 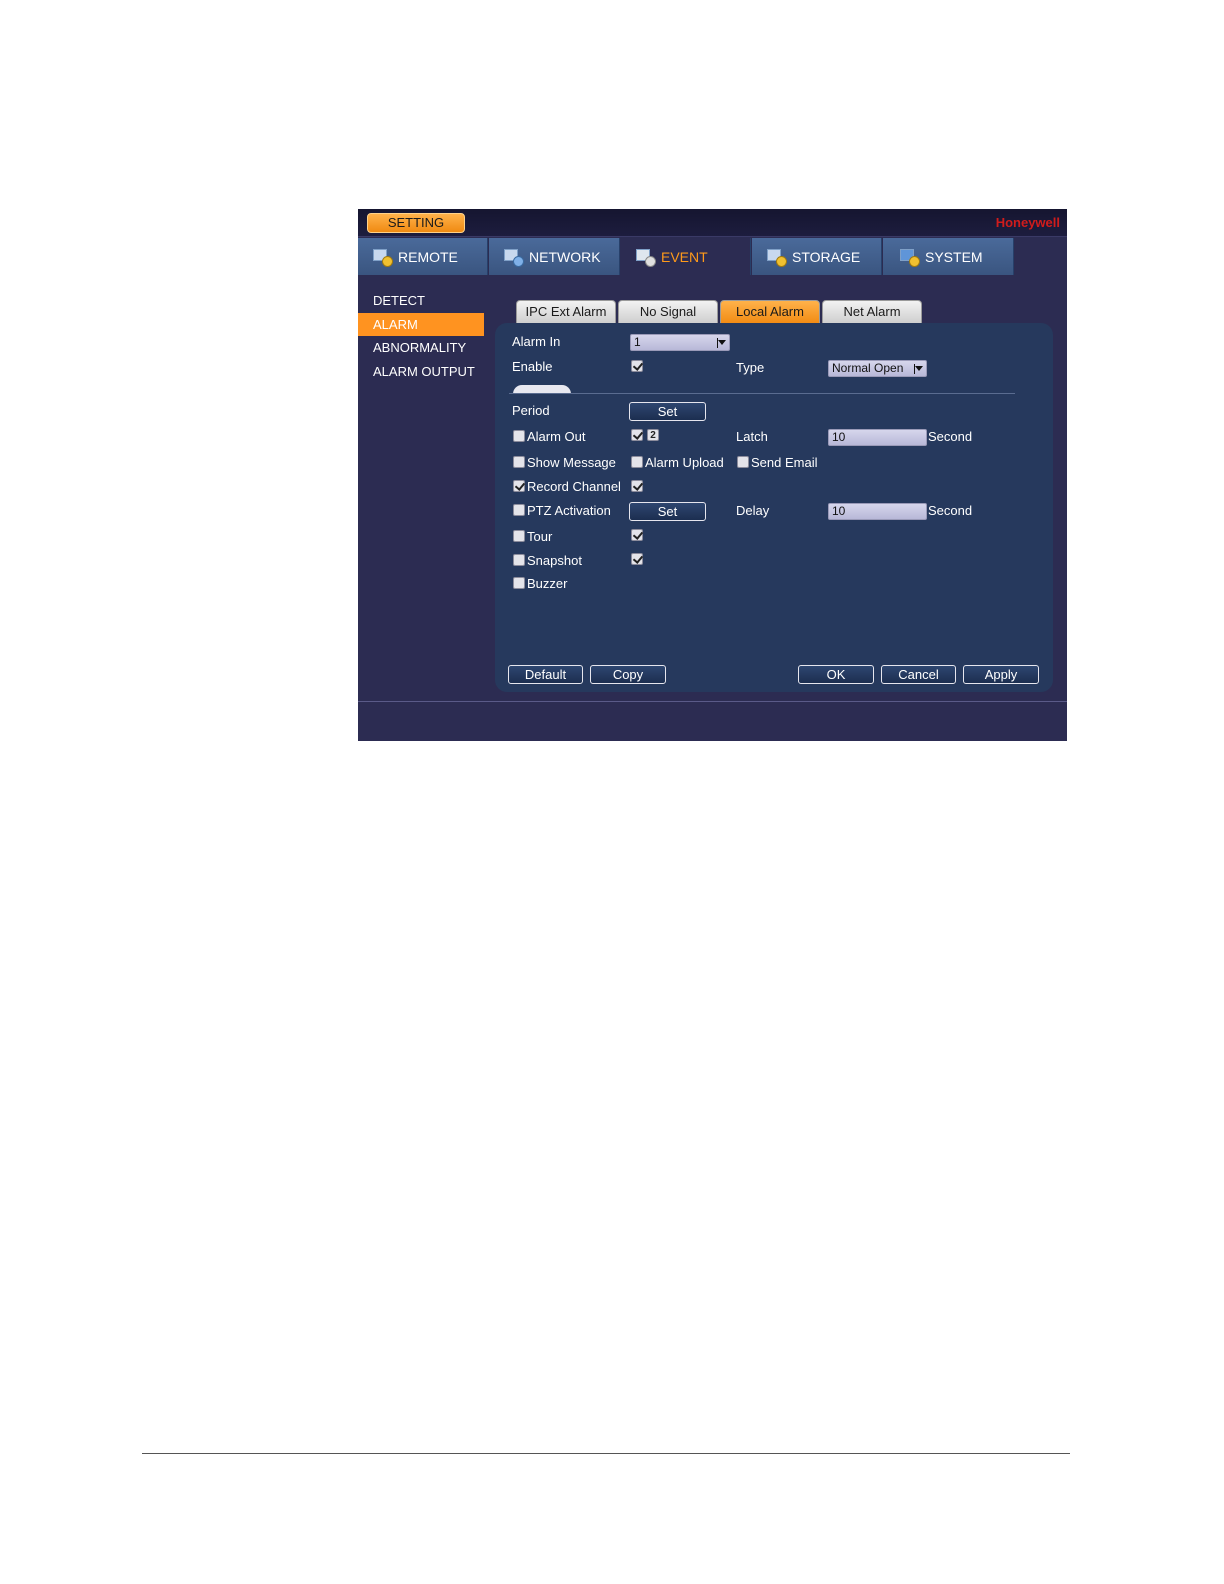 I want to click on sidebar-item-alarm-output: ALARM OUTPUT, so click(x=421, y=372).